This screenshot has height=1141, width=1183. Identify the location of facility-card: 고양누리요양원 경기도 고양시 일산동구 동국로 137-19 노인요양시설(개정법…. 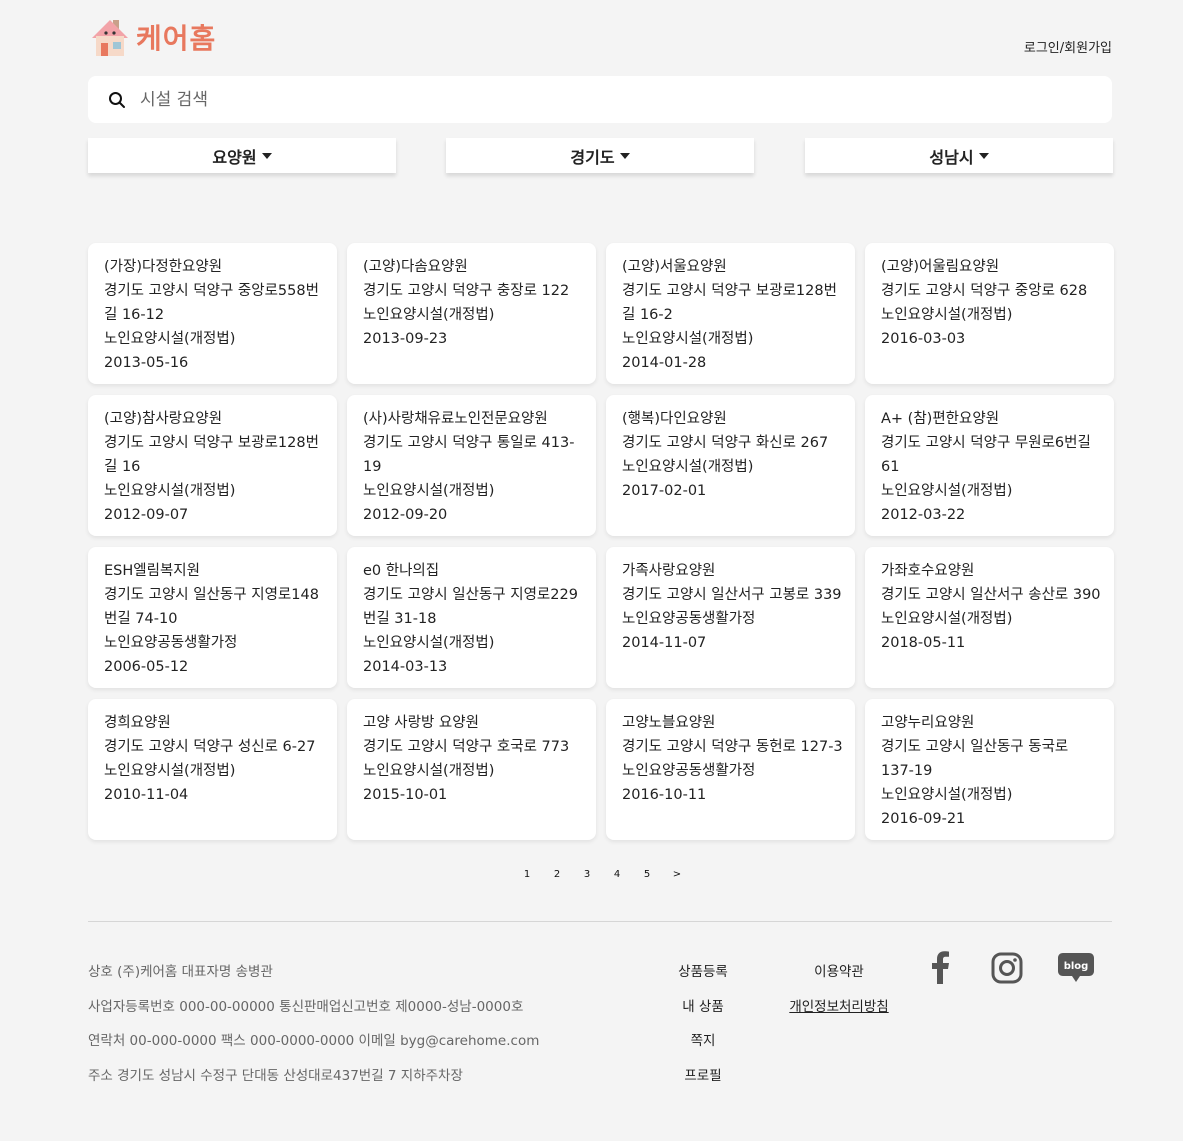
(989, 769).